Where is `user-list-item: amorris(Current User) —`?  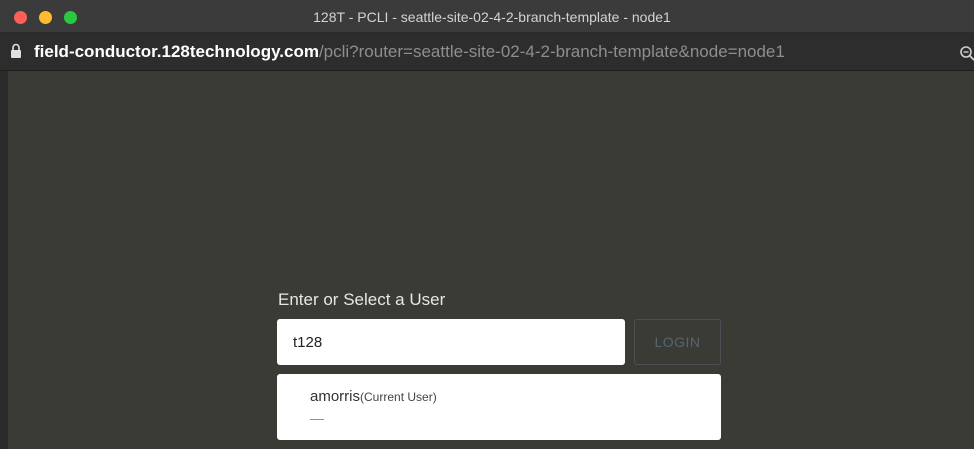
user-list-item: amorris(Current User) — is located at coordinates (499, 407).